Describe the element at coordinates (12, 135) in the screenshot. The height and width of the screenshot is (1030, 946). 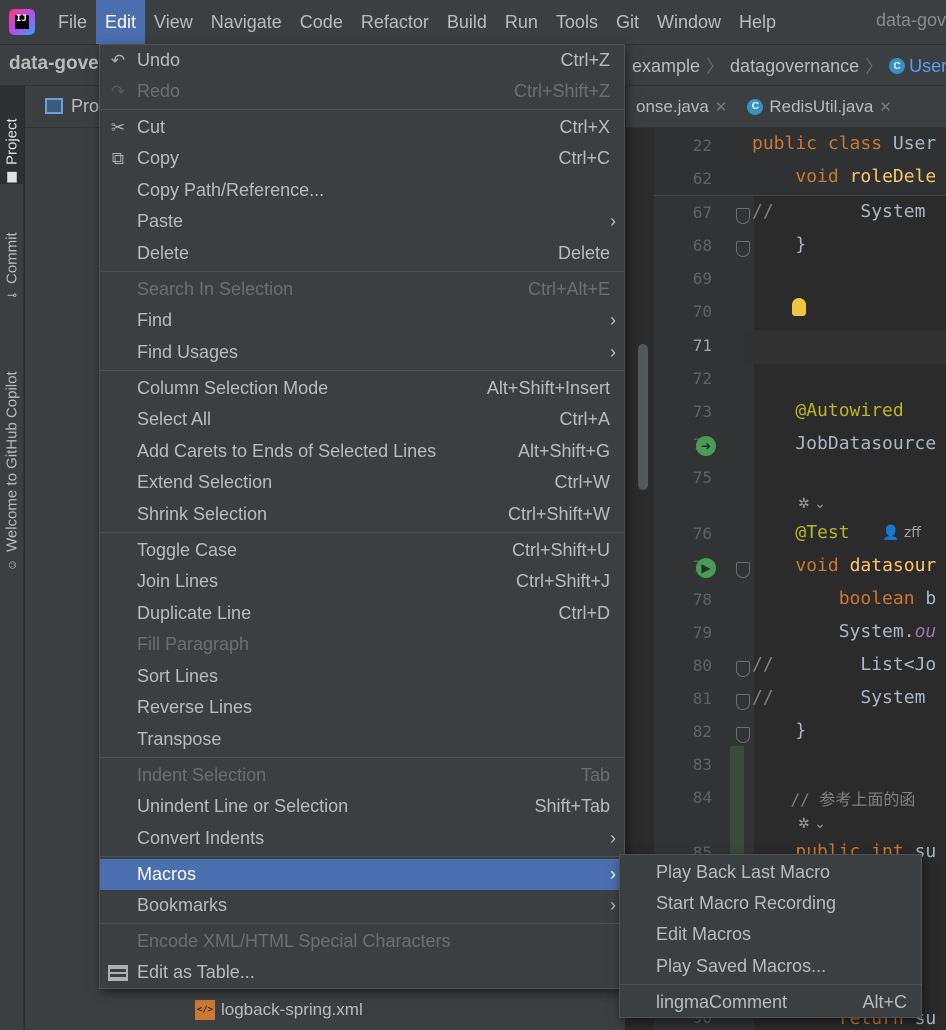
I see `tool-tab-project: ▆ Project` at that location.